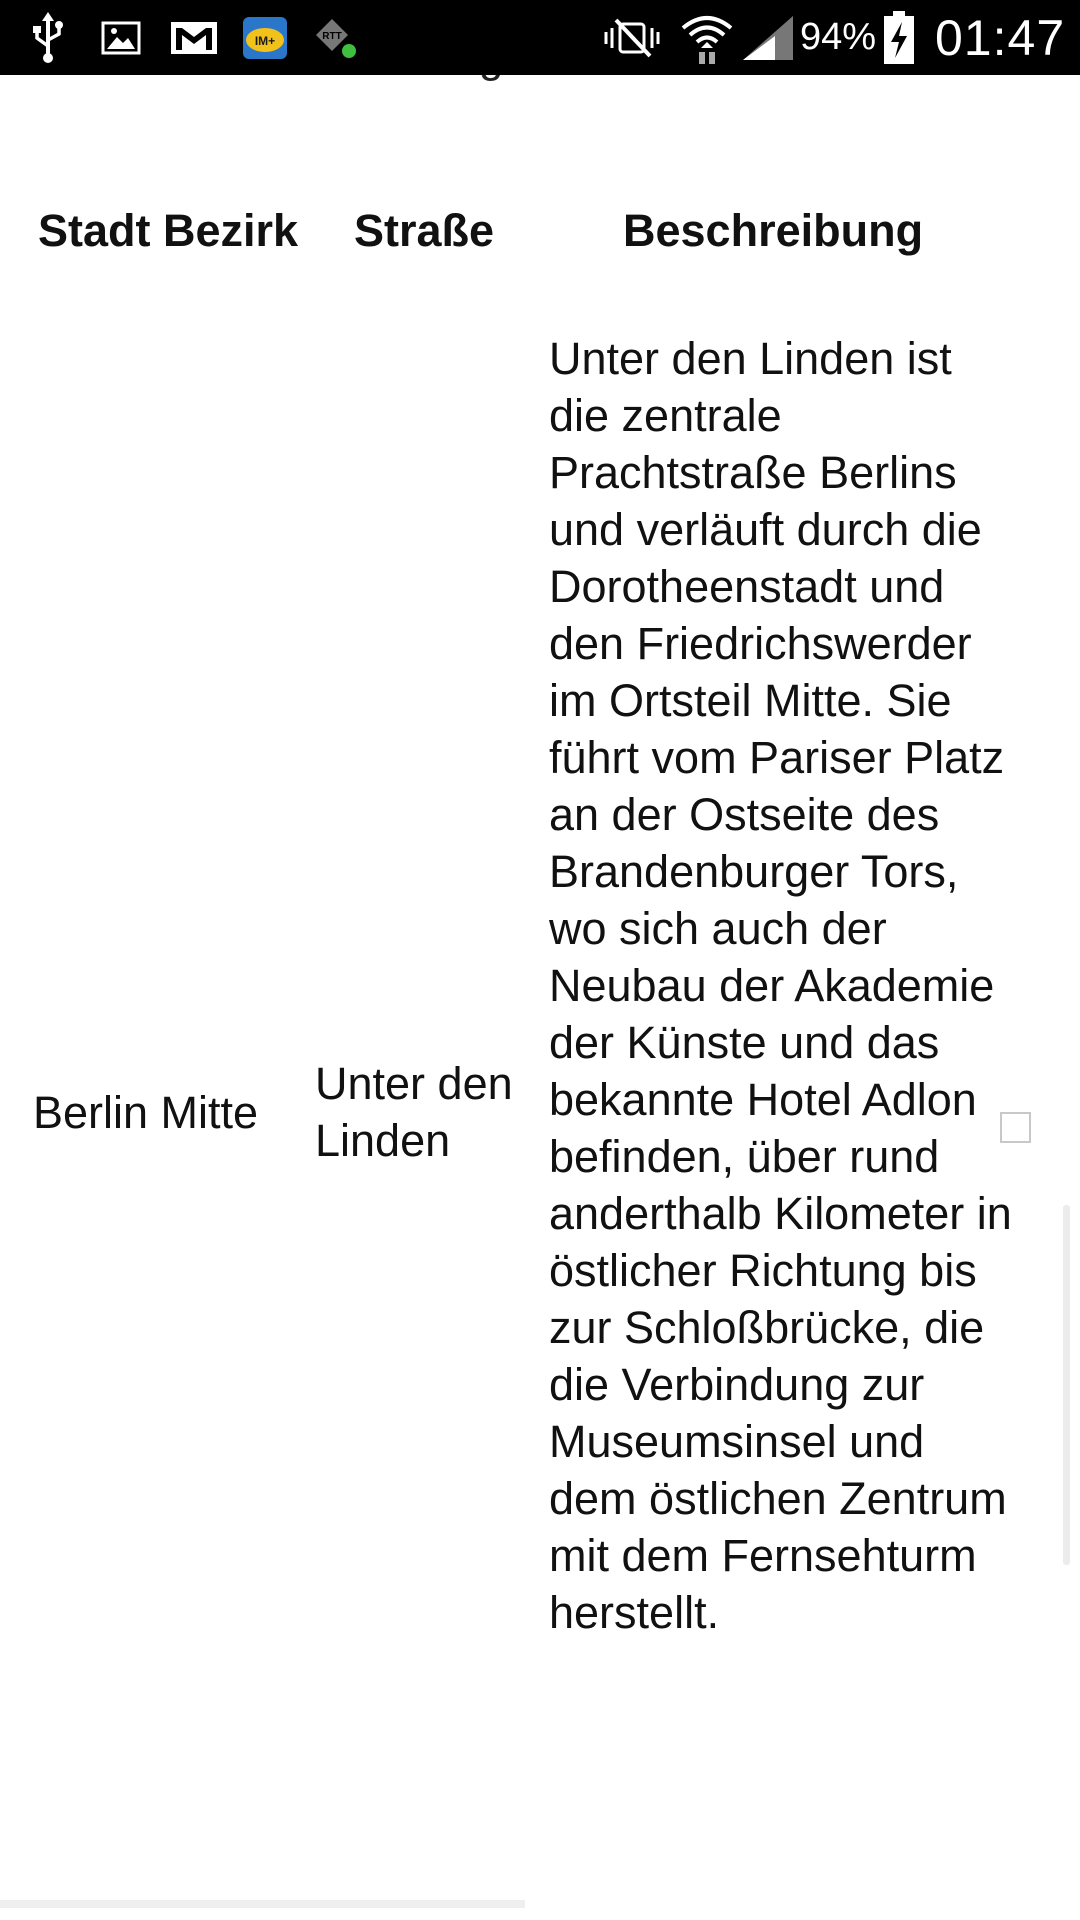 This screenshot has height=1920, width=1080. I want to click on gmail-icon, so click(194, 37).